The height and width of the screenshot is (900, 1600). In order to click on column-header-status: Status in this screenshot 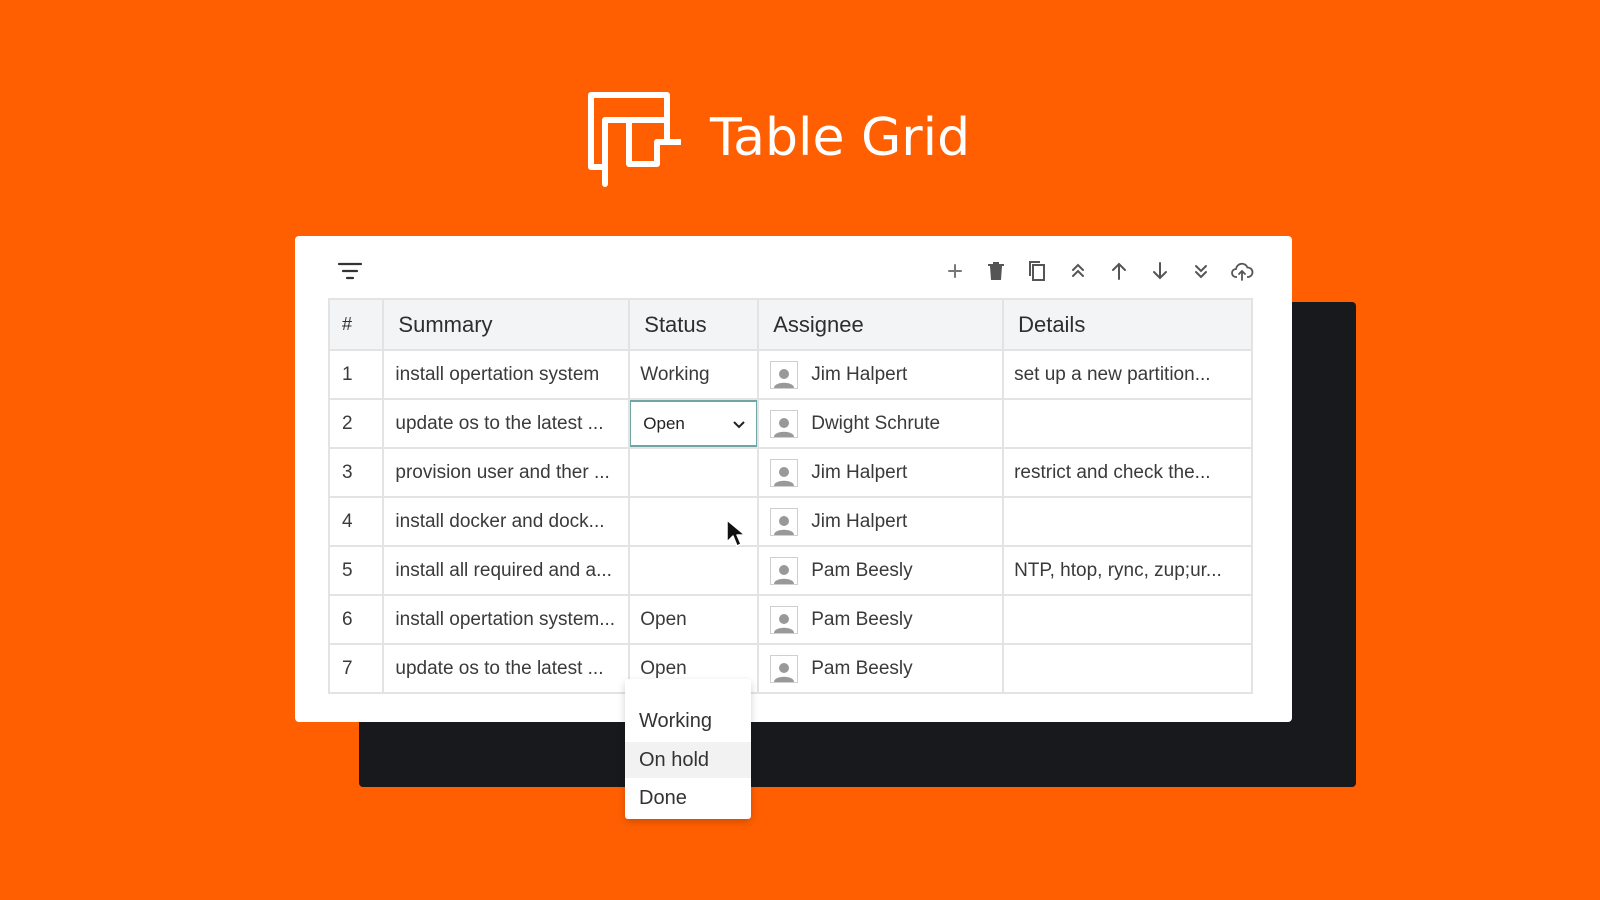, I will do `click(694, 324)`.